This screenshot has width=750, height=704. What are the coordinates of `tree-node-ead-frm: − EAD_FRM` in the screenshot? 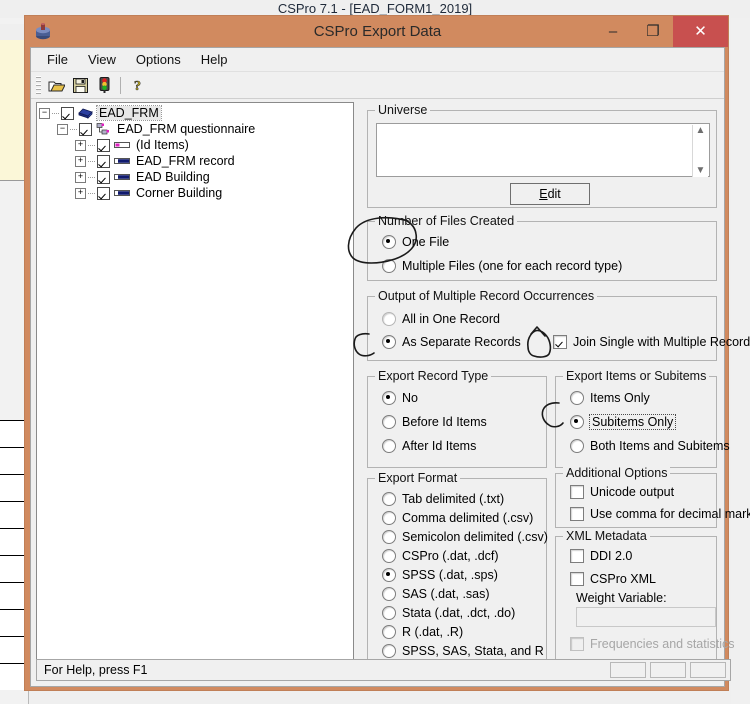 It's located at (196, 113).